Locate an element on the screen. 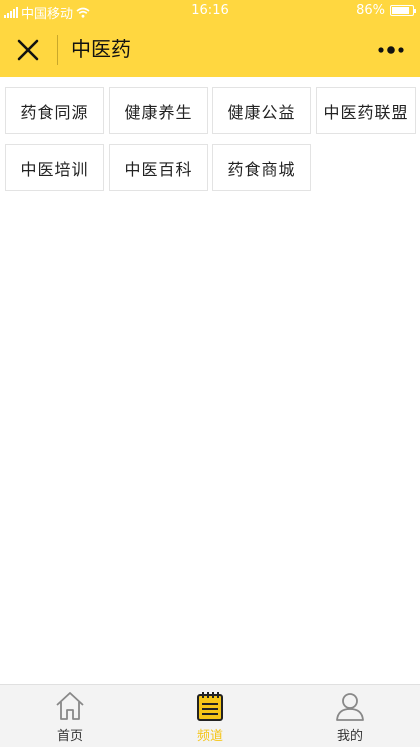  tab-channel-label: 频道 is located at coordinates (209, 736).